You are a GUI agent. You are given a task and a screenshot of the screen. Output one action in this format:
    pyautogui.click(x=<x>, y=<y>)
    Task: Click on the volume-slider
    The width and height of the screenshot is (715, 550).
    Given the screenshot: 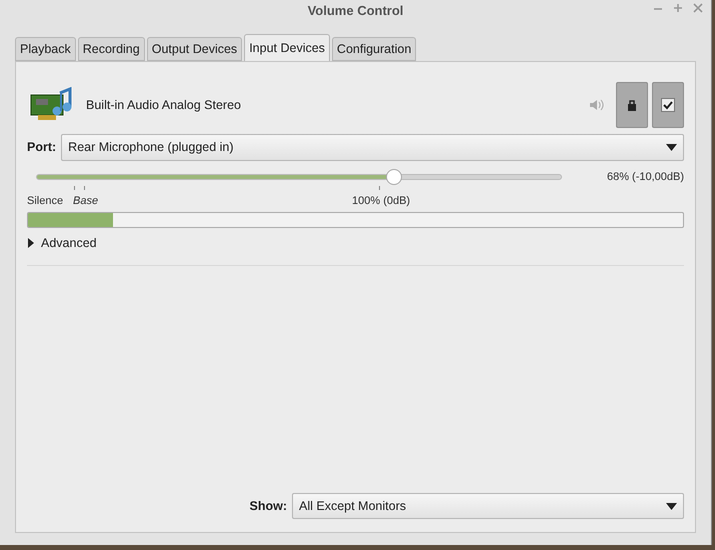 What is the action you would take?
    pyautogui.click(x=299, y=177)
    